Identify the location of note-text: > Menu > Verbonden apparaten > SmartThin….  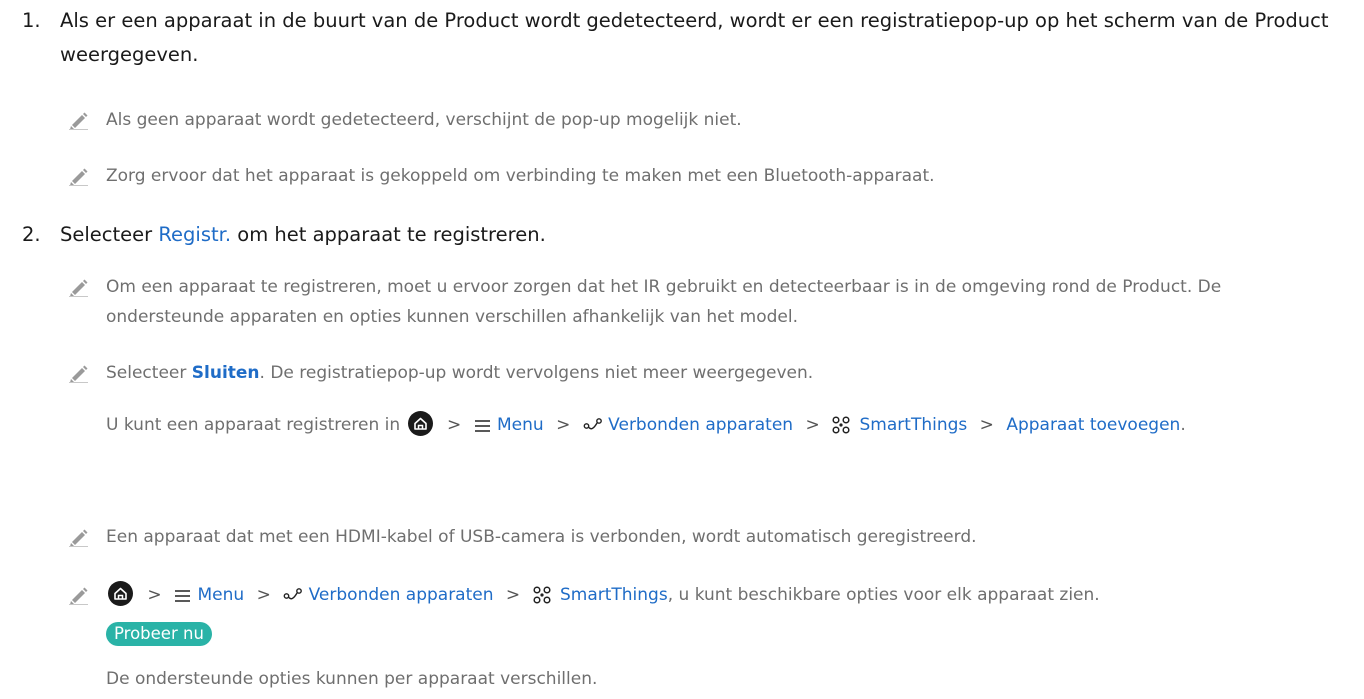
(723, 598).